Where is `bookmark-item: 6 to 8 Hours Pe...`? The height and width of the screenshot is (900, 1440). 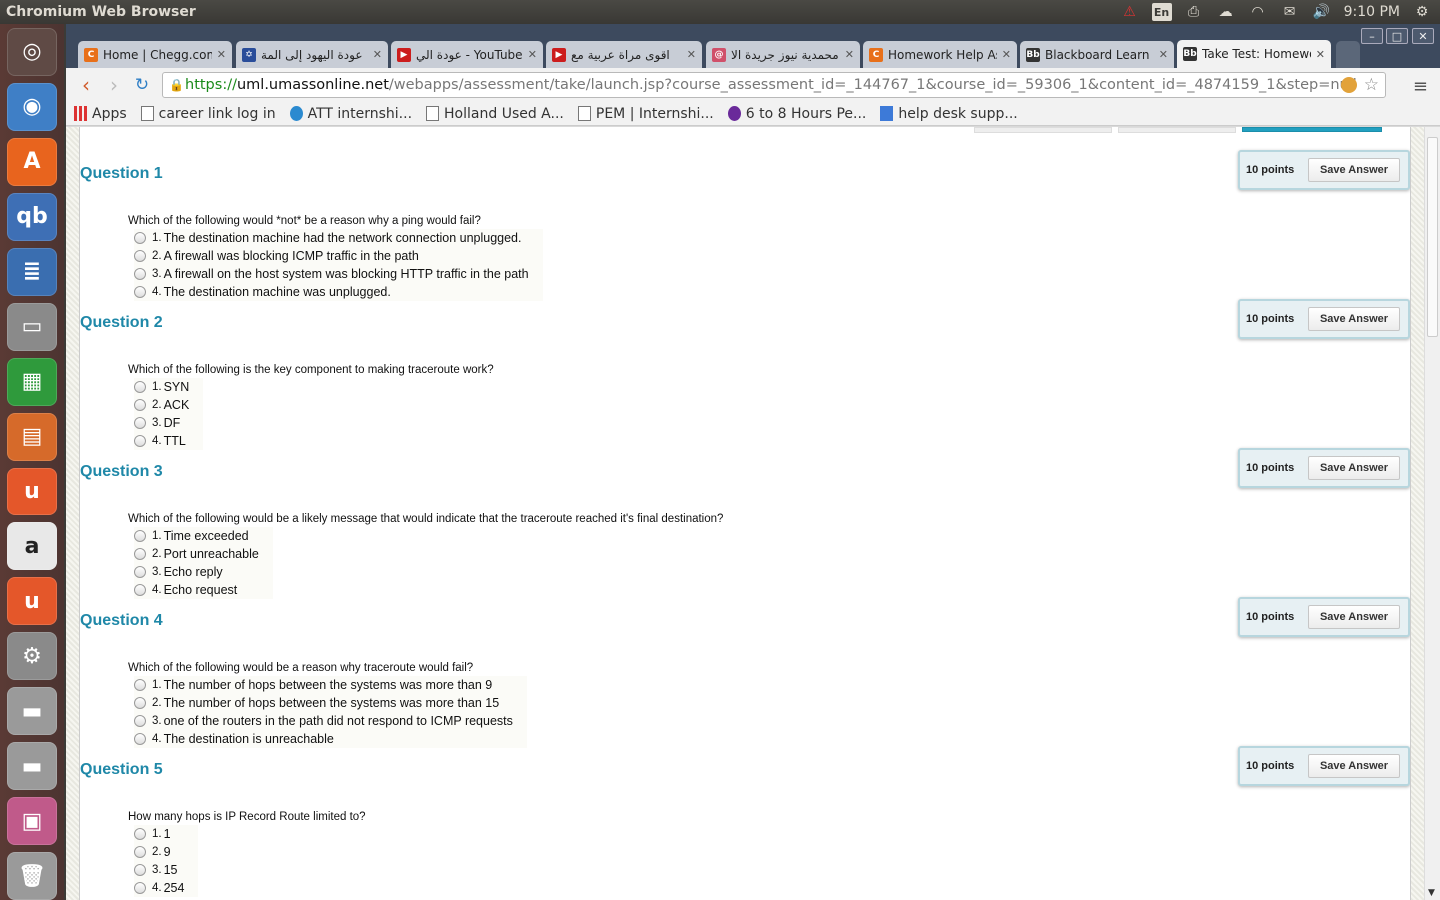
bookmark-item: 6 to 8 Hours Pe... is located at coordinates (796, 114).